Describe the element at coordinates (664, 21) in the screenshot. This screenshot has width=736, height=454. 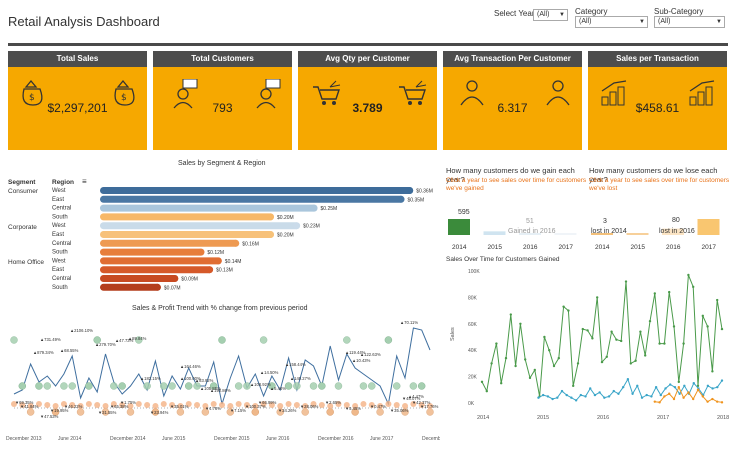
I see `subcategory-select-value: (All)` at that location.